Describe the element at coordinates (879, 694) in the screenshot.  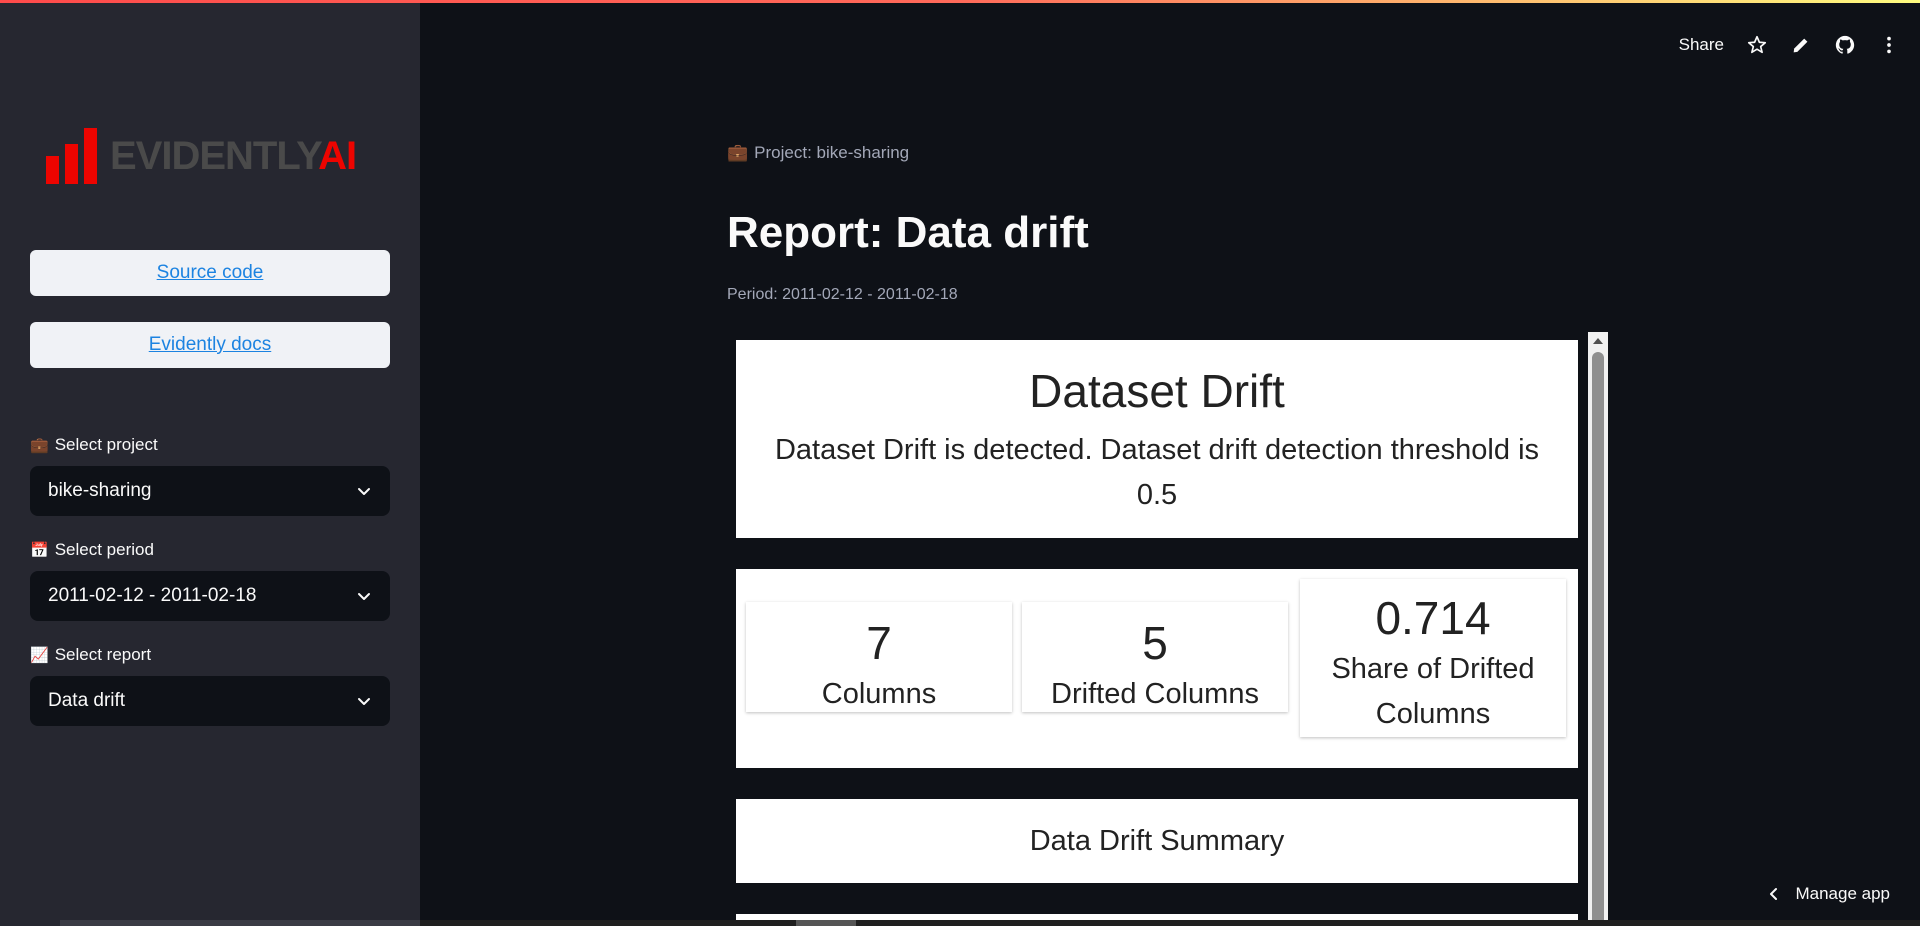
I see `metric-label: Columns` at that location.